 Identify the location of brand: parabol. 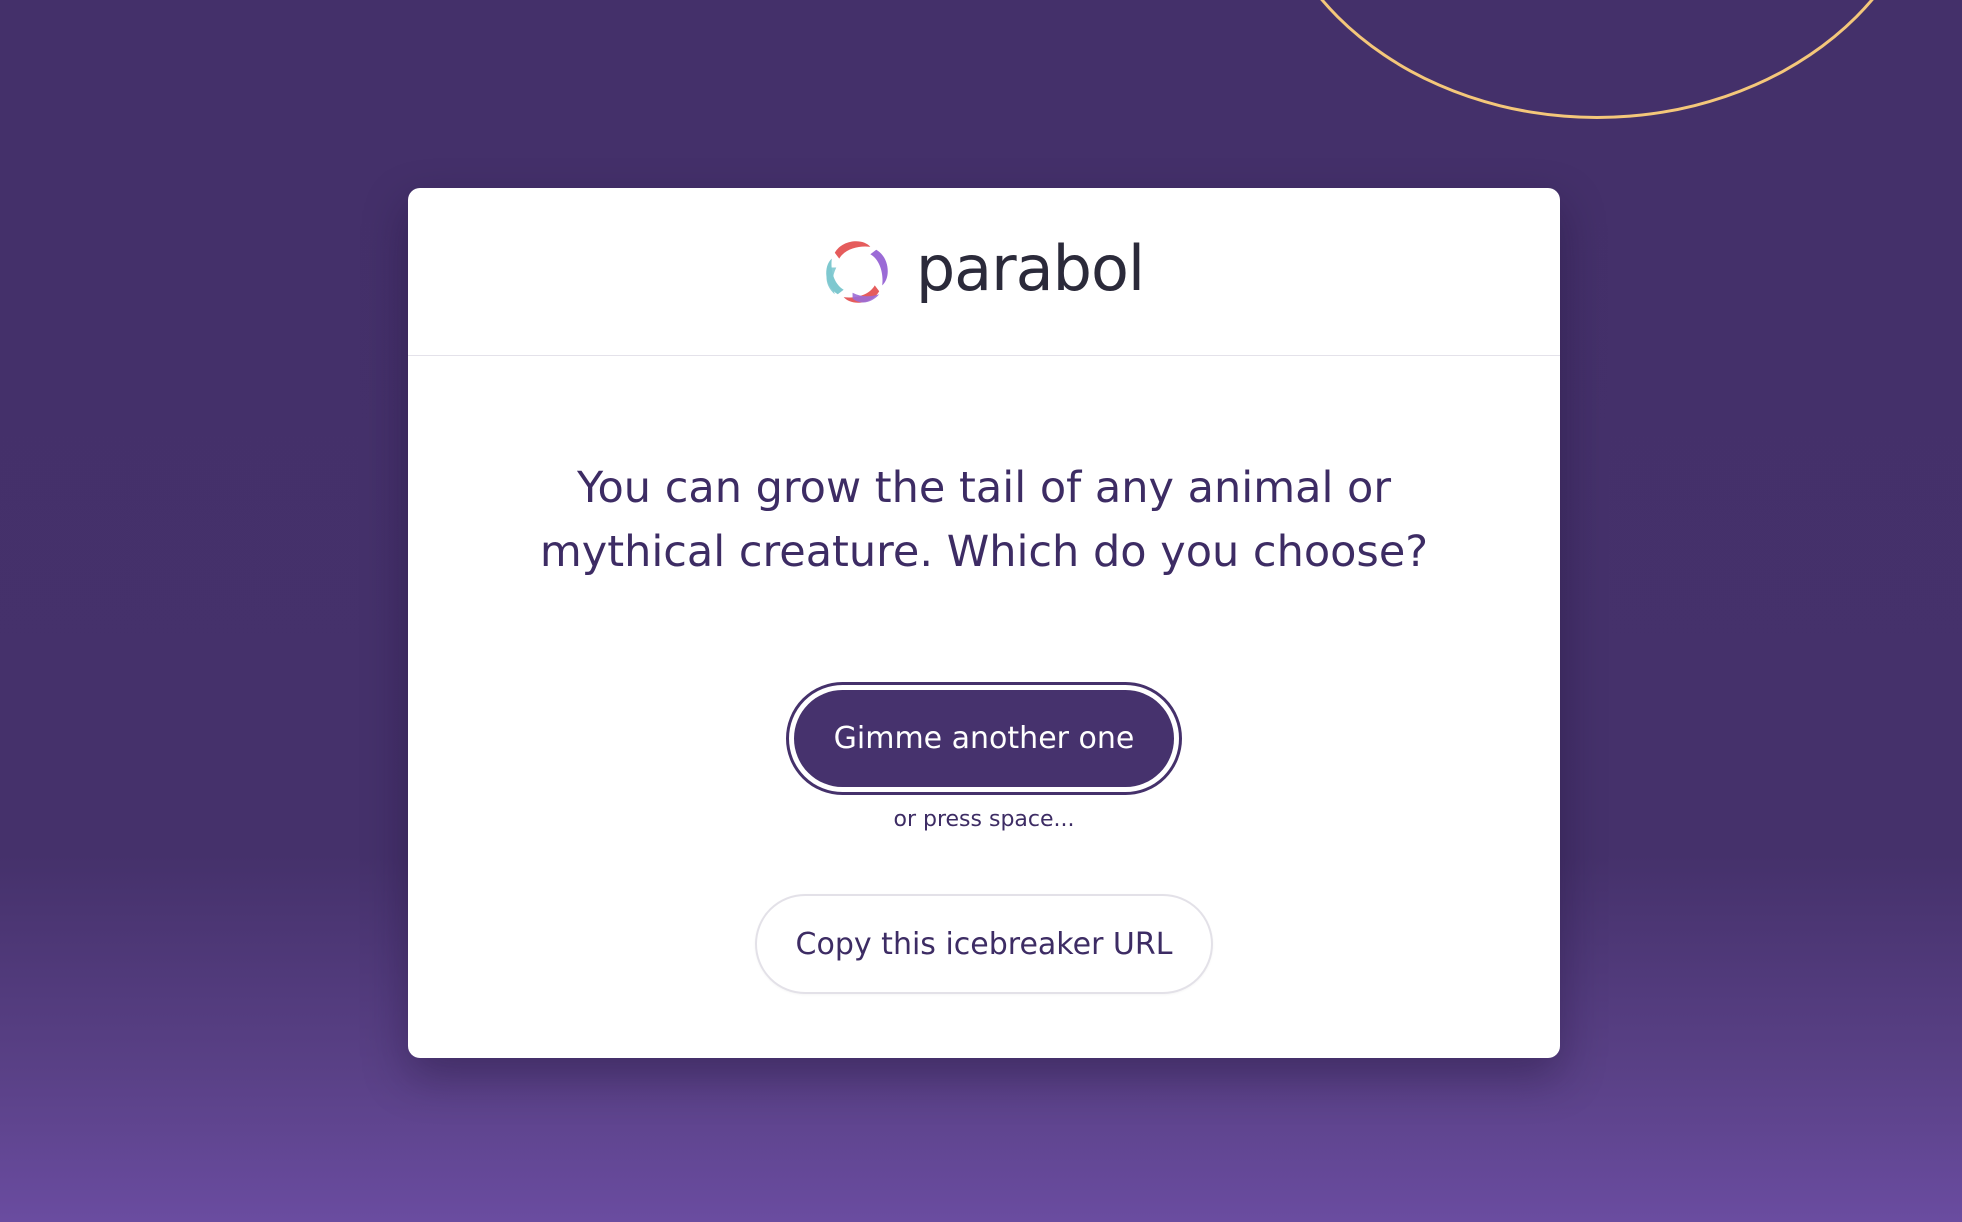
(982, 270).